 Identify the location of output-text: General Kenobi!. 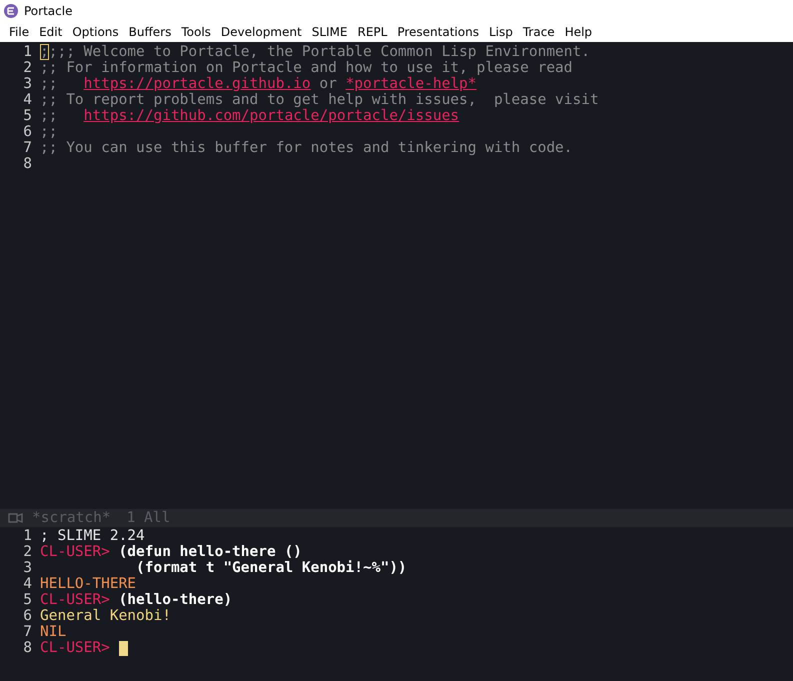
(105, 616).